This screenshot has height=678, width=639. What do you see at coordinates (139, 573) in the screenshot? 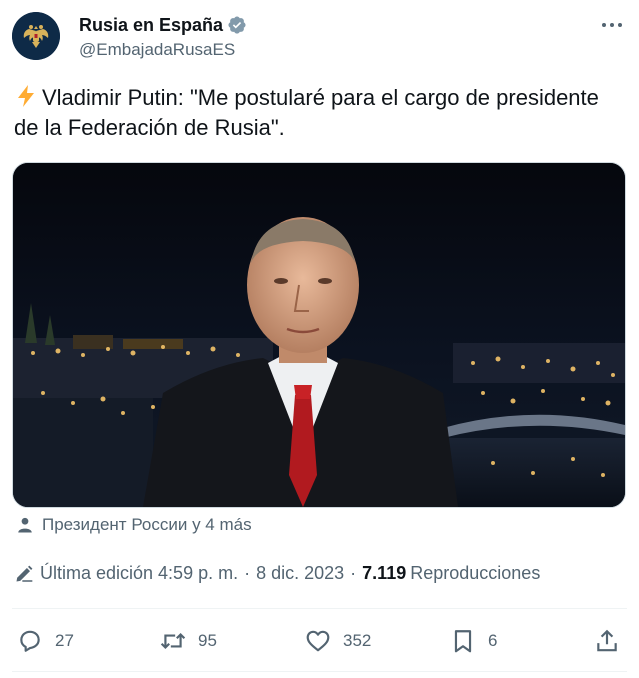
I see `edited-timestamp-link: Última edición 4:59 p. m.` at bounding box center [139, 573].